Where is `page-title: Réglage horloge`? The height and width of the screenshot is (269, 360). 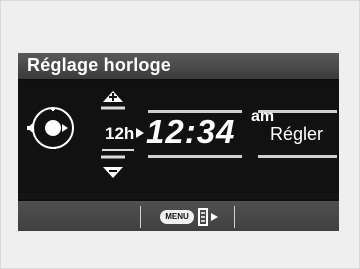
page-title: Réglage horloge is located at coordinates (99, 65).